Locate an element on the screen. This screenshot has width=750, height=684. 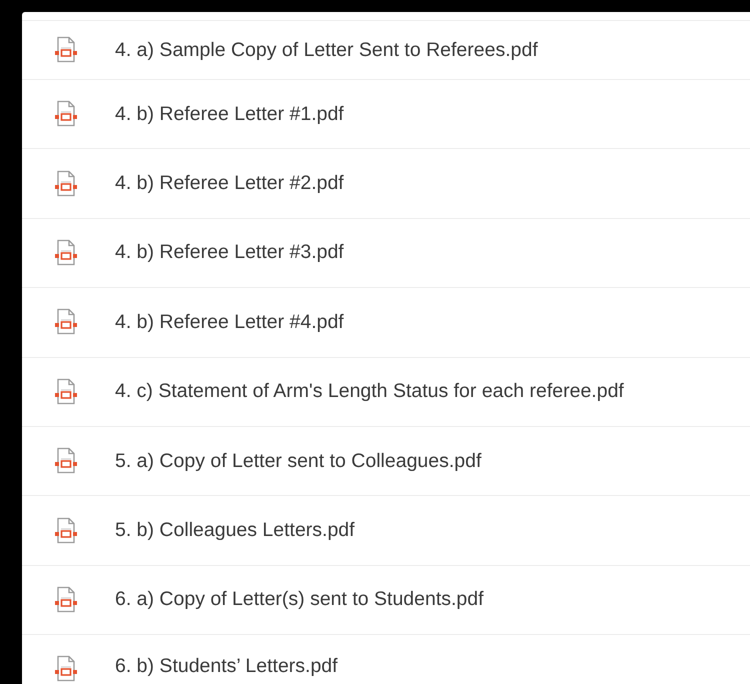
file-name: 5. b) Colleagues Letters.pdf is located at coordinates (235, 530).